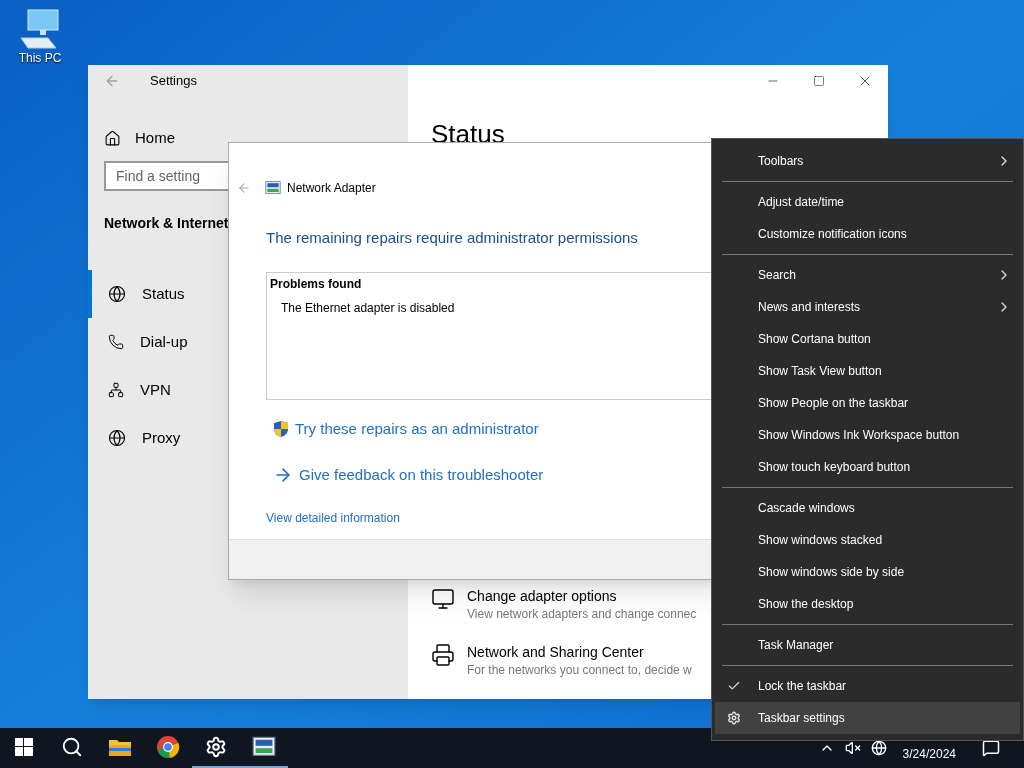 This screenshot has width=1024, height=768. I want to click on window-title: Settings, so click(173, 81).